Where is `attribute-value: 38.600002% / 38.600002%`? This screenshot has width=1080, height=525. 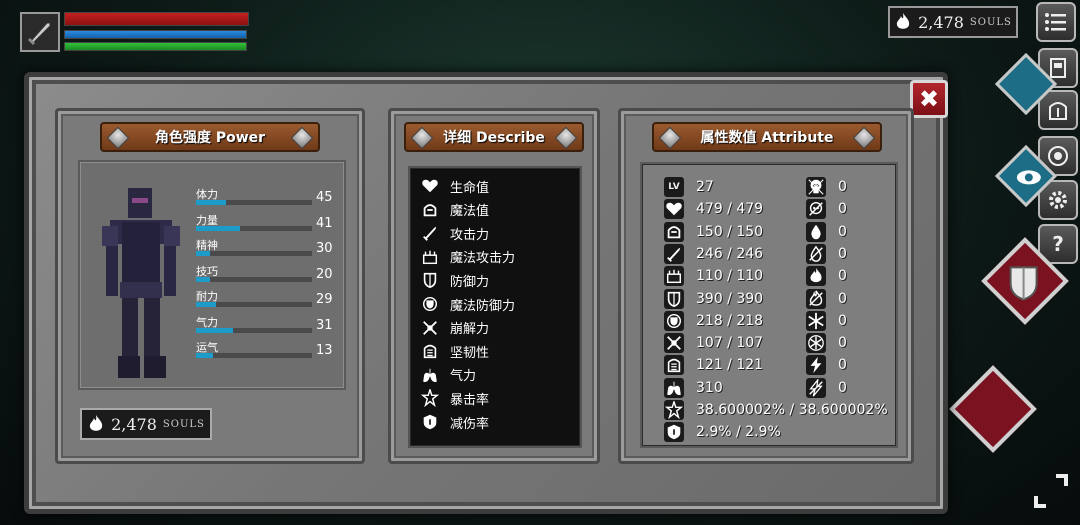 attribute-value: 38.600002% / 38.600002% is located at coordinates (792, 410).